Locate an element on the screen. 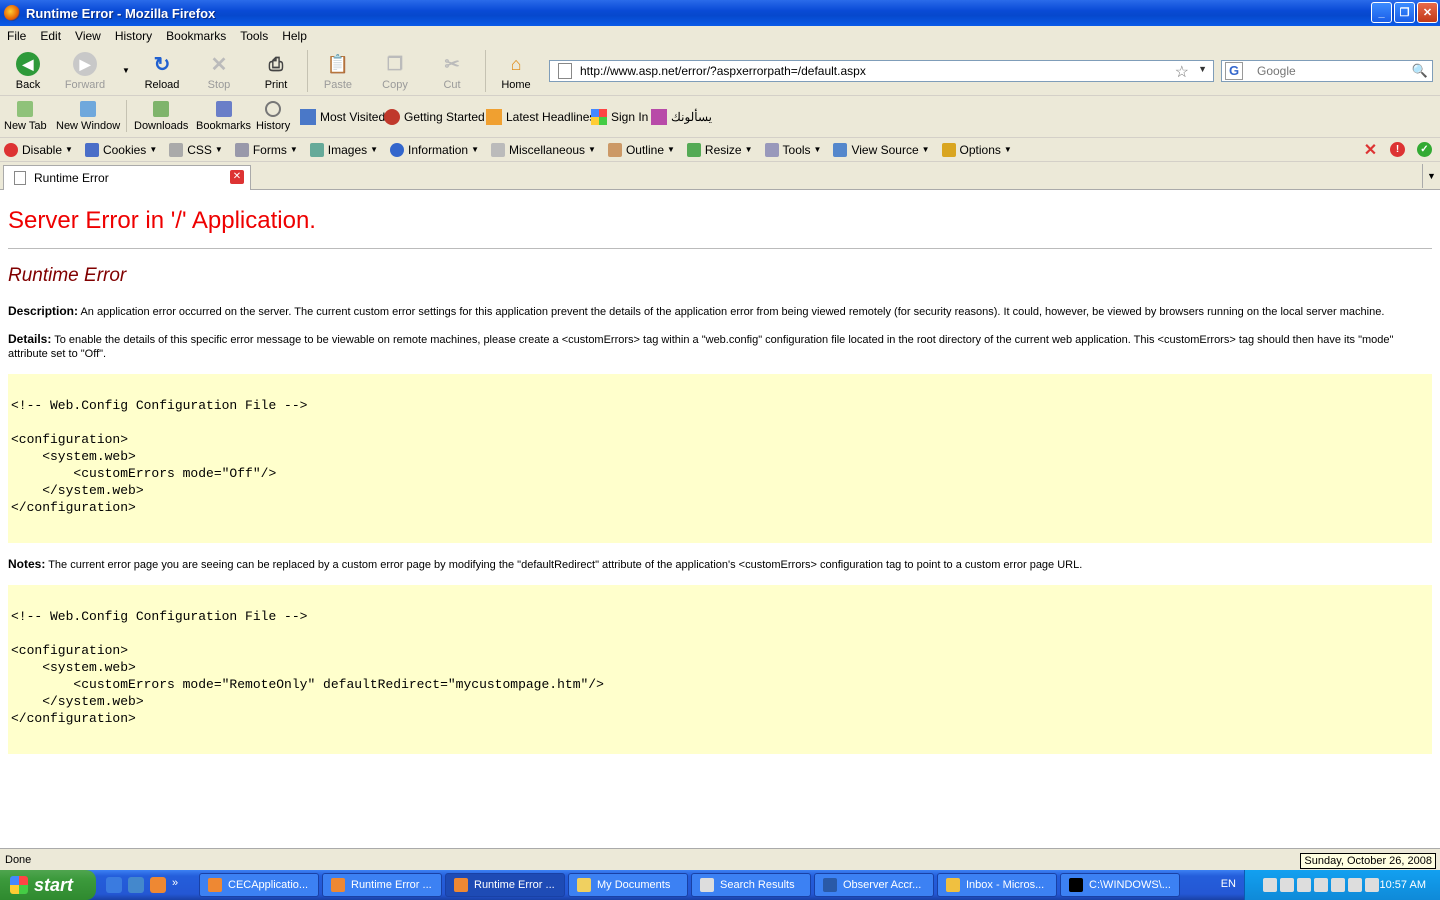 The height and width of the screenshot is (900, 1440). menu-view: View is located at coordinates (88, 36).